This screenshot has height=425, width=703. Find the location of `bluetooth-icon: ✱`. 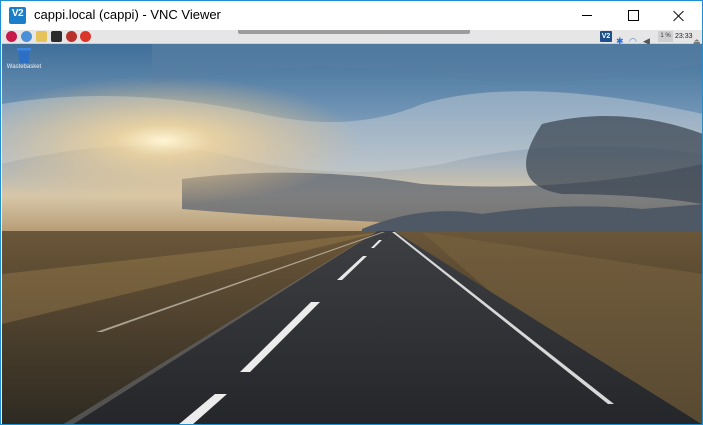

bluetooth-icon: ✱ is located at coordinates (620, 38).